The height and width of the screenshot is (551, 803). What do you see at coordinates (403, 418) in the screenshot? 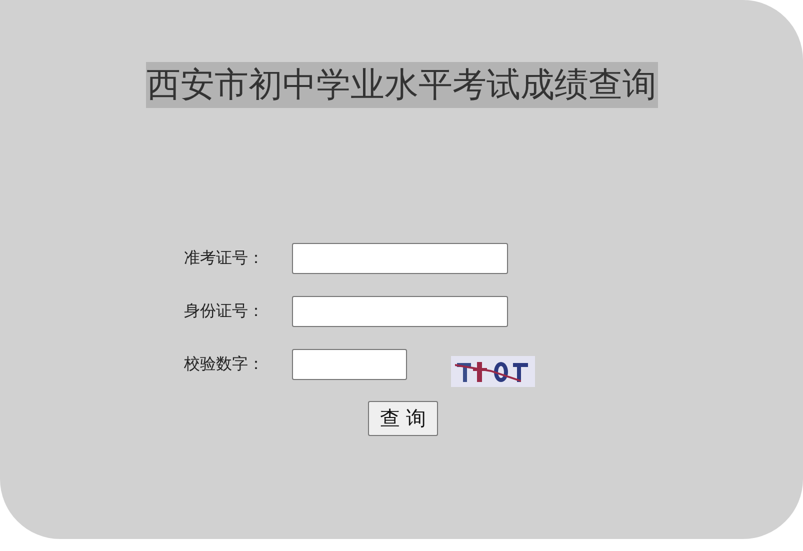
I see `query-button: 查 询` at bounding box center [403, 418].